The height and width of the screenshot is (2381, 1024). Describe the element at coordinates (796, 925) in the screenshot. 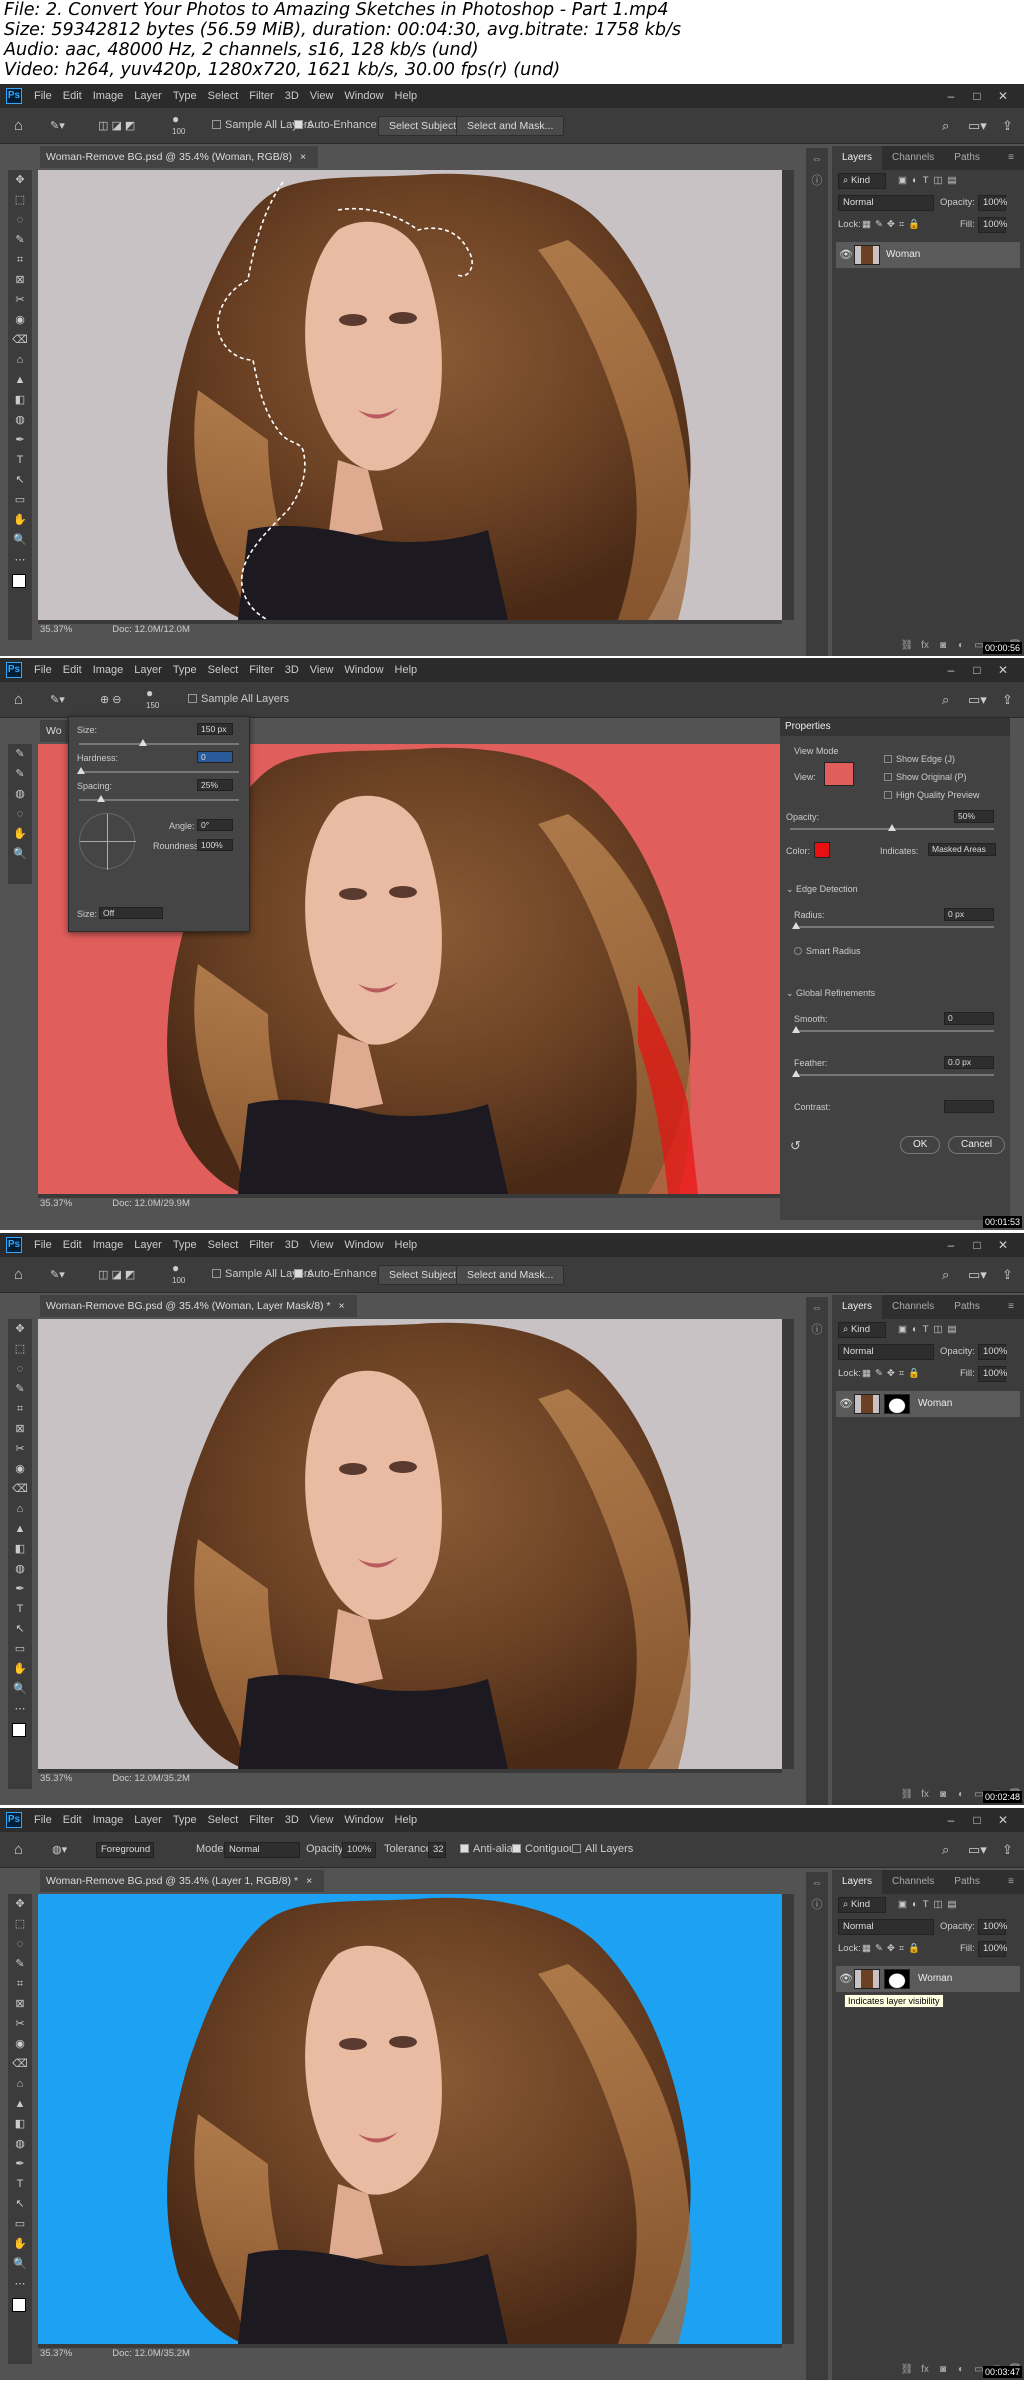

I see `radius-knob` at that location.